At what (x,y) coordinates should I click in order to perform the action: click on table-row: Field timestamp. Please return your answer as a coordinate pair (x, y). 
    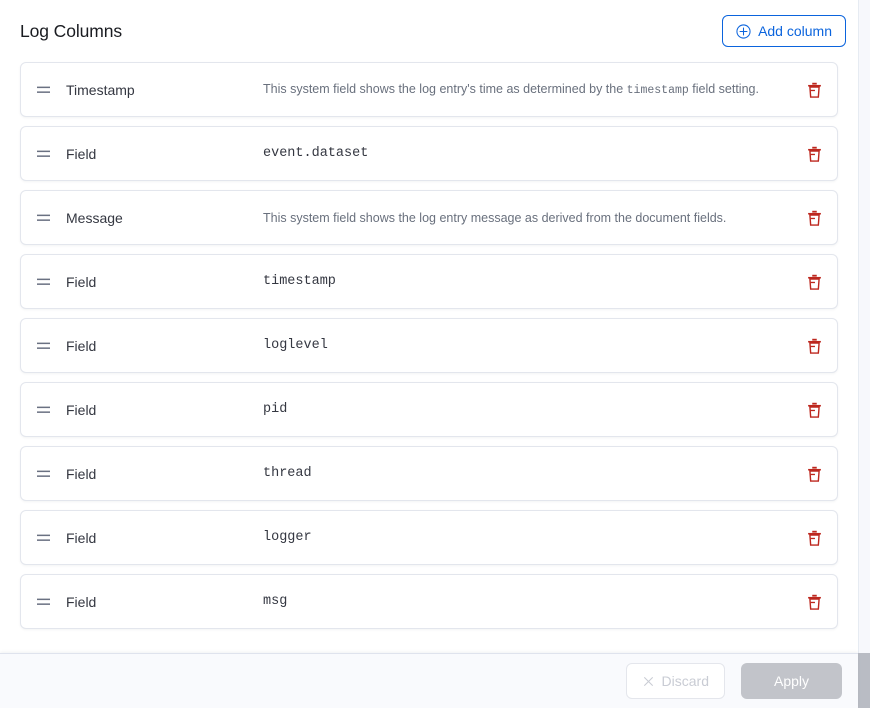
    Looking at the image, I should click on (429, 281).